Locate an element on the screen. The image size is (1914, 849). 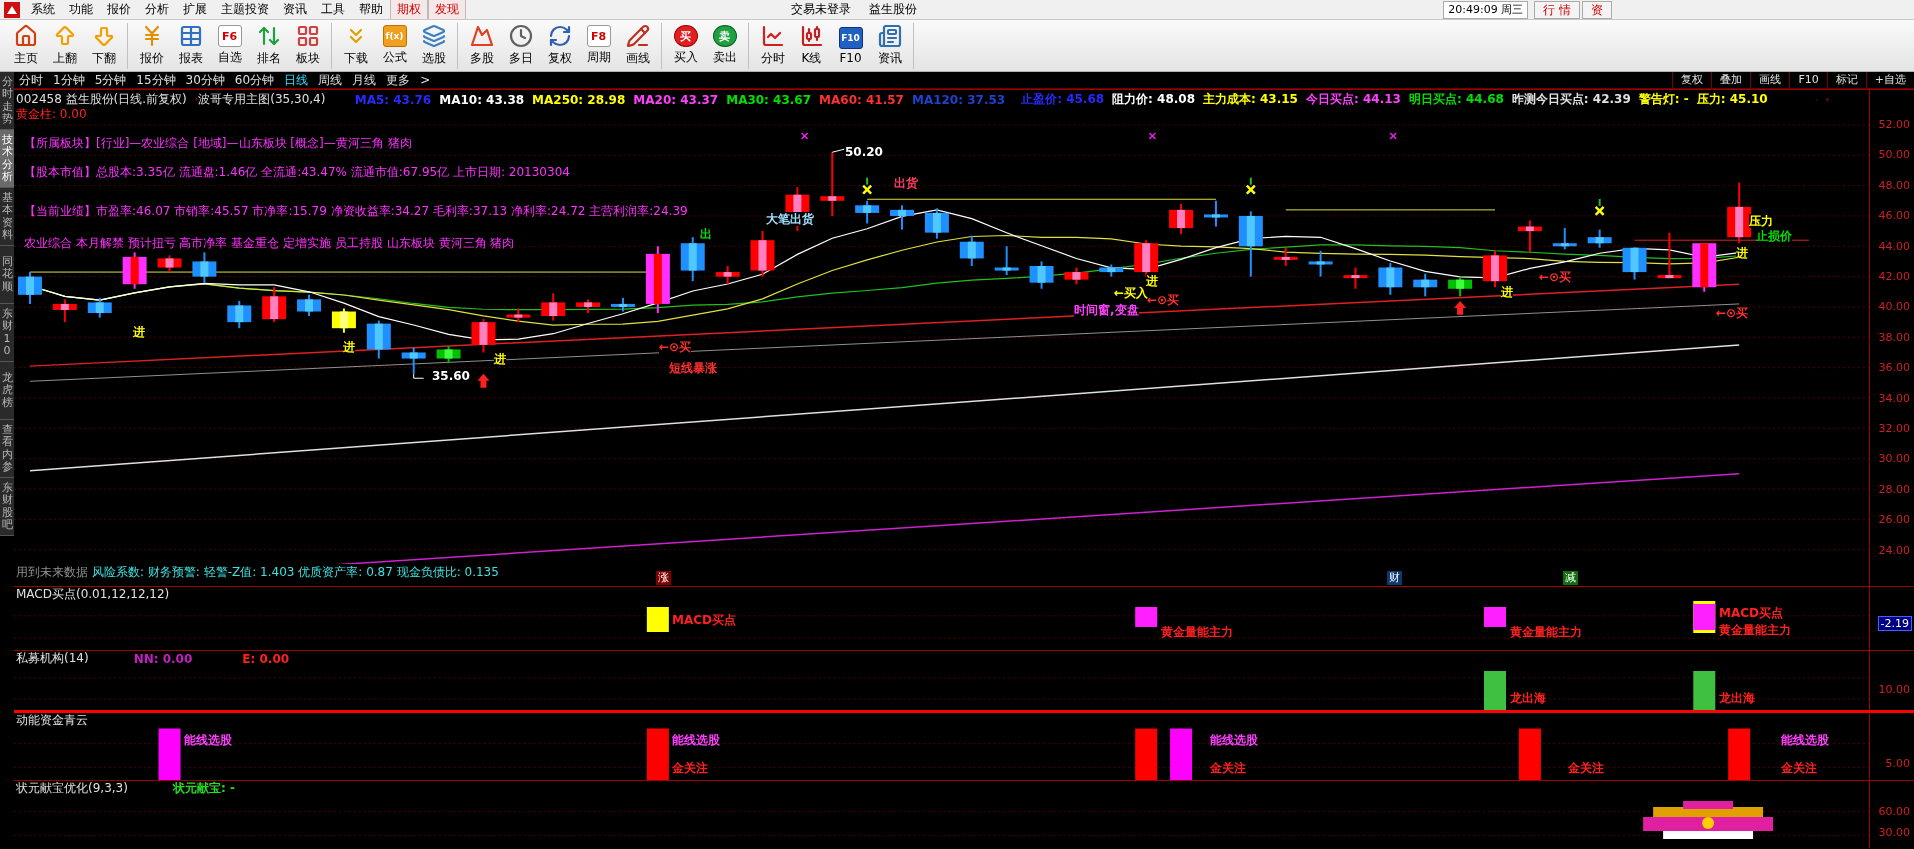
more-arrow: > is located at coordinates (425, 80).